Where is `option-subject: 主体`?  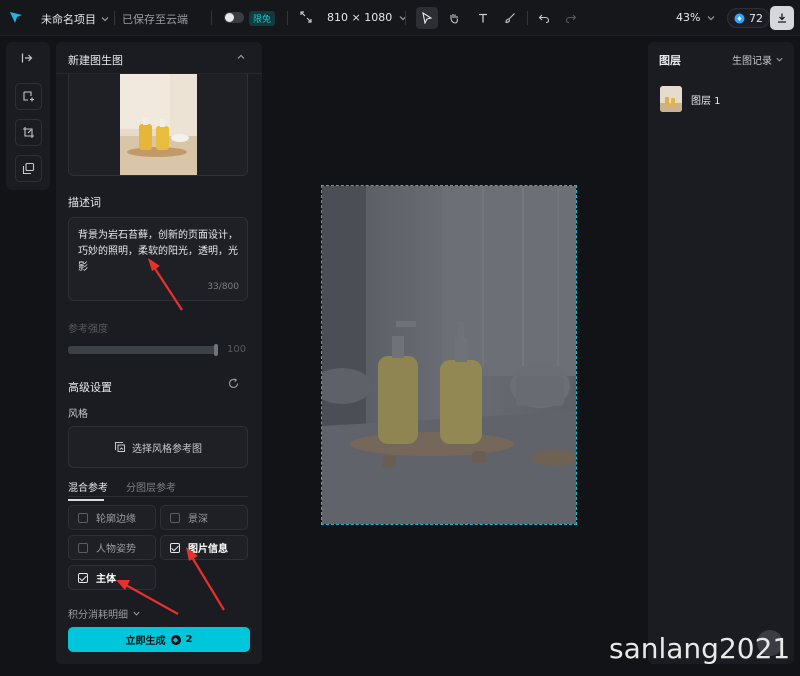
option-subject: 主体 is located at coordinates (112, 577).